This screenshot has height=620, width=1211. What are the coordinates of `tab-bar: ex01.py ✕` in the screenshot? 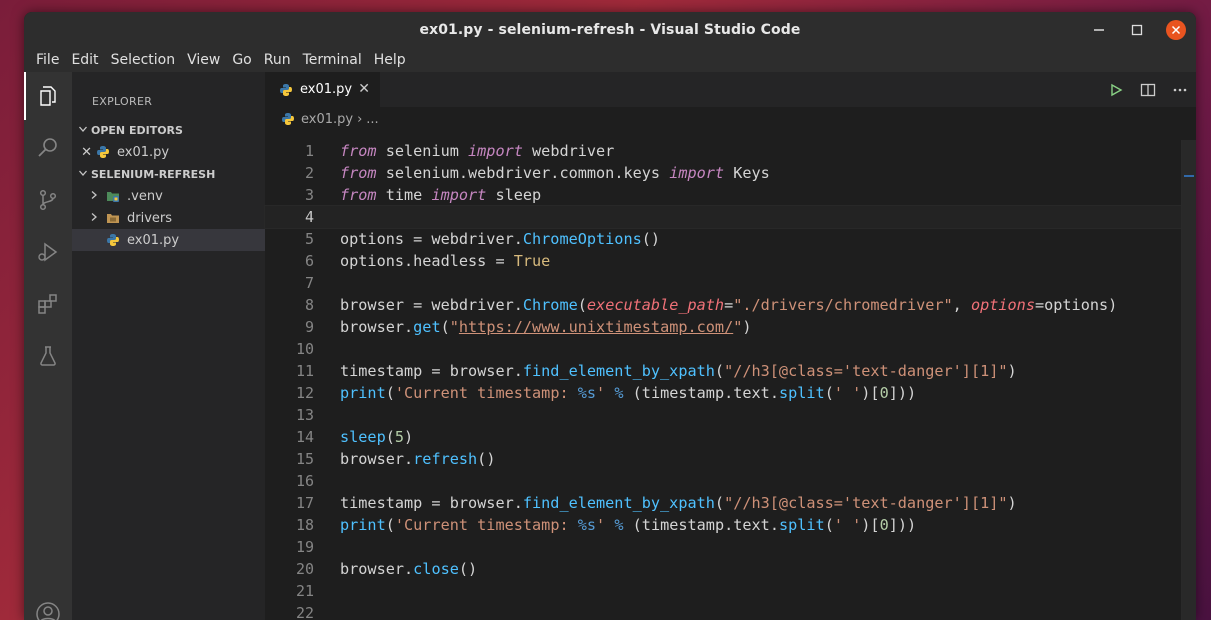 It's located at (730, 89).